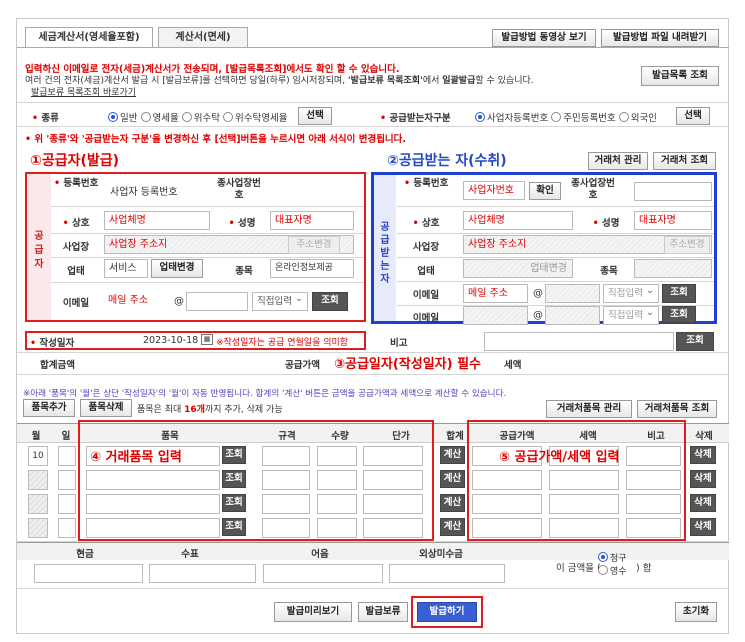  Describe the element at coordinates (88, 573) in the screenshot. I see `cash-input` at that location.